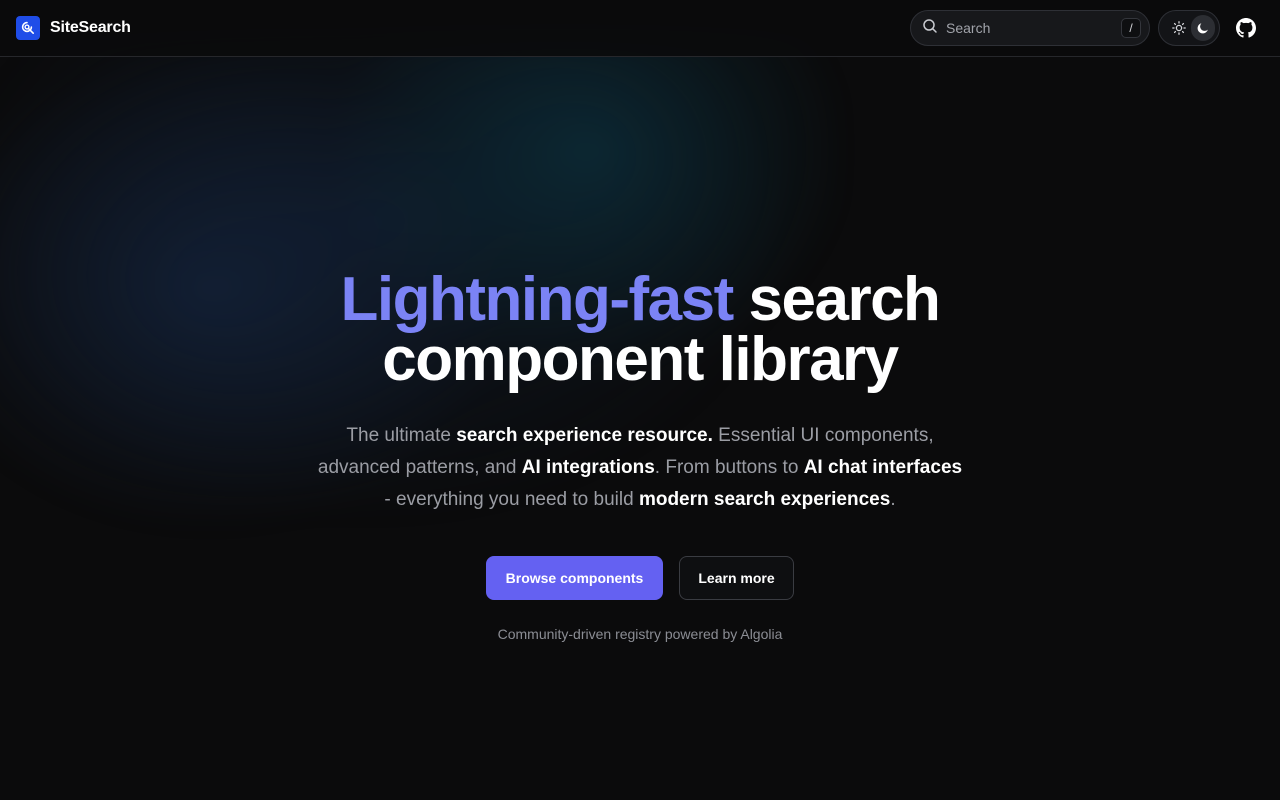  Describe the element at coordinates (1131, 28) in the screenshot. I see `search-shortcut-key: /` at that location.